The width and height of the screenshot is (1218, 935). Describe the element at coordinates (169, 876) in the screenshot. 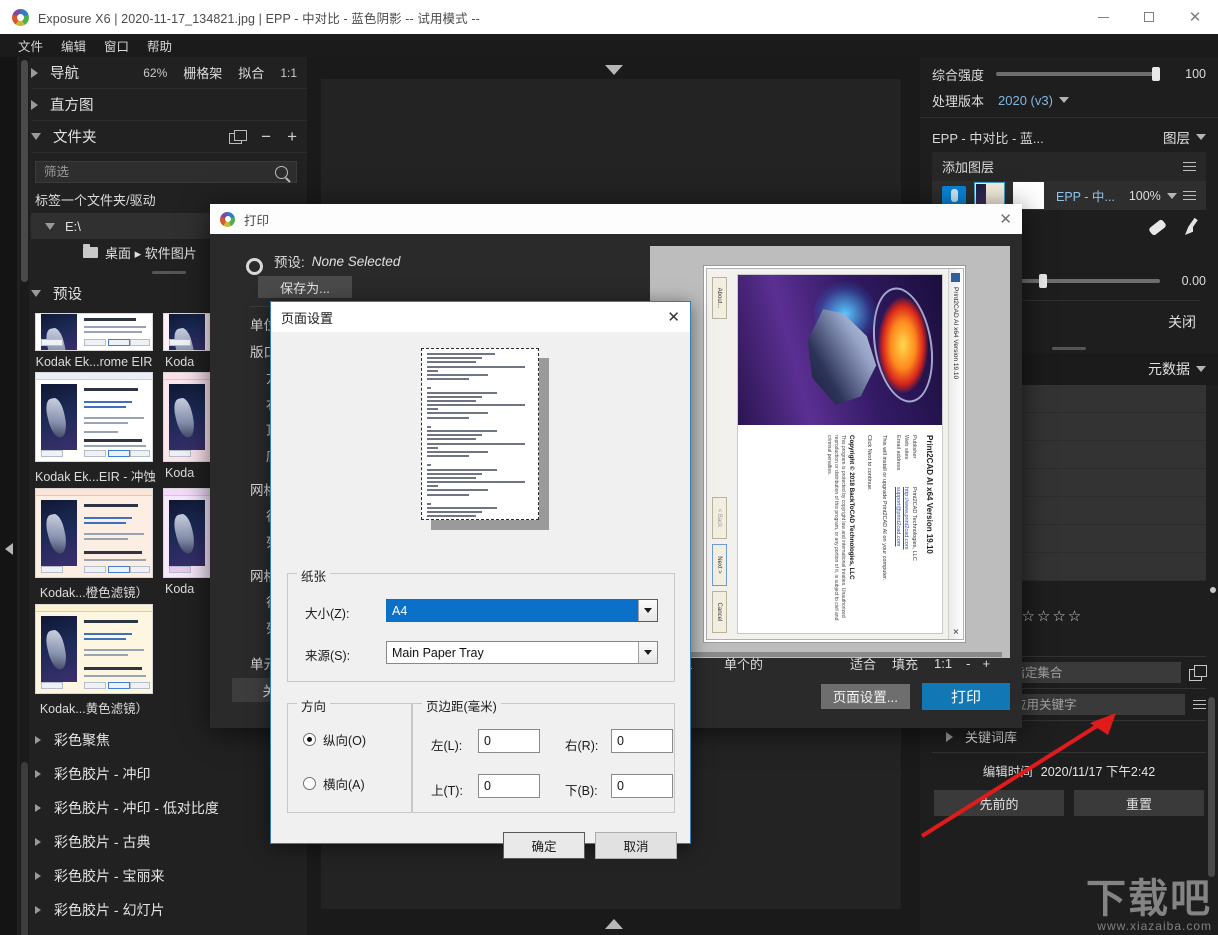

I see `preset-list-item: 彩色胶片 - 宝丽来` at that location.